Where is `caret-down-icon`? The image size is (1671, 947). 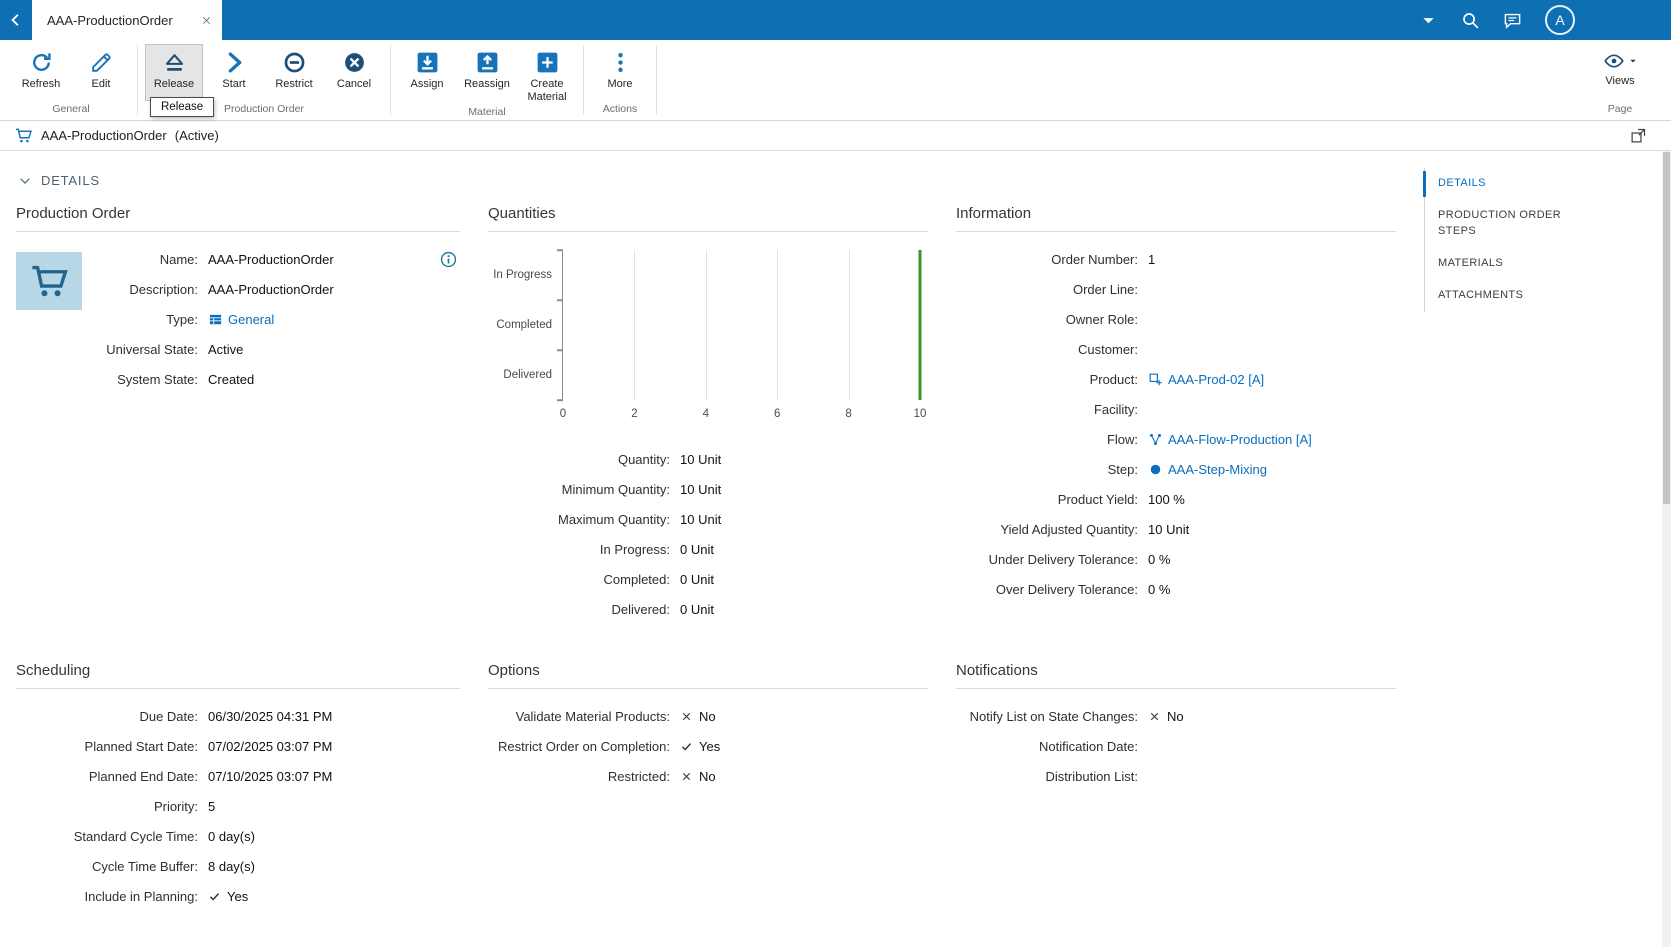
caret-down-icon is located at coordinates (1428, 20).